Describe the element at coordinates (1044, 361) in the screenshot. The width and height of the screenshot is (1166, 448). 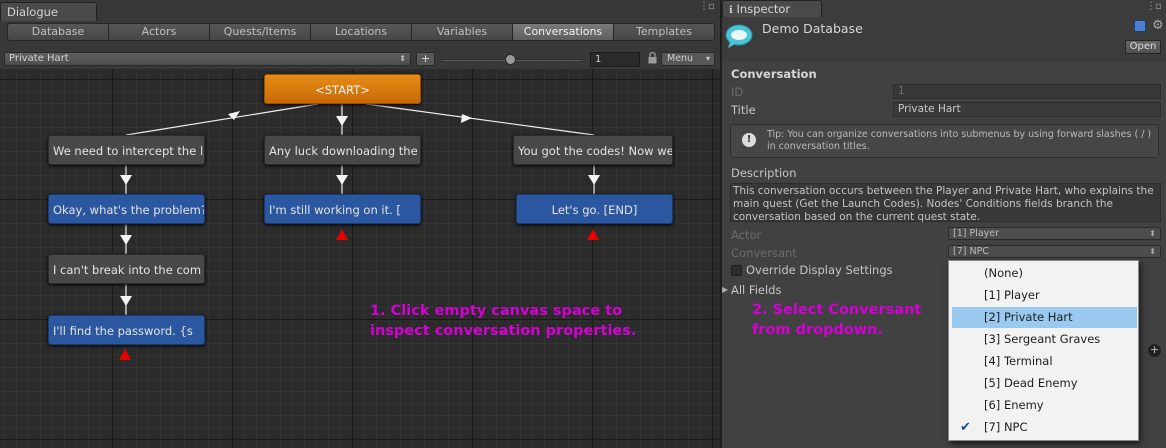
I see `option-terminal: [4] Terminal` at that location.